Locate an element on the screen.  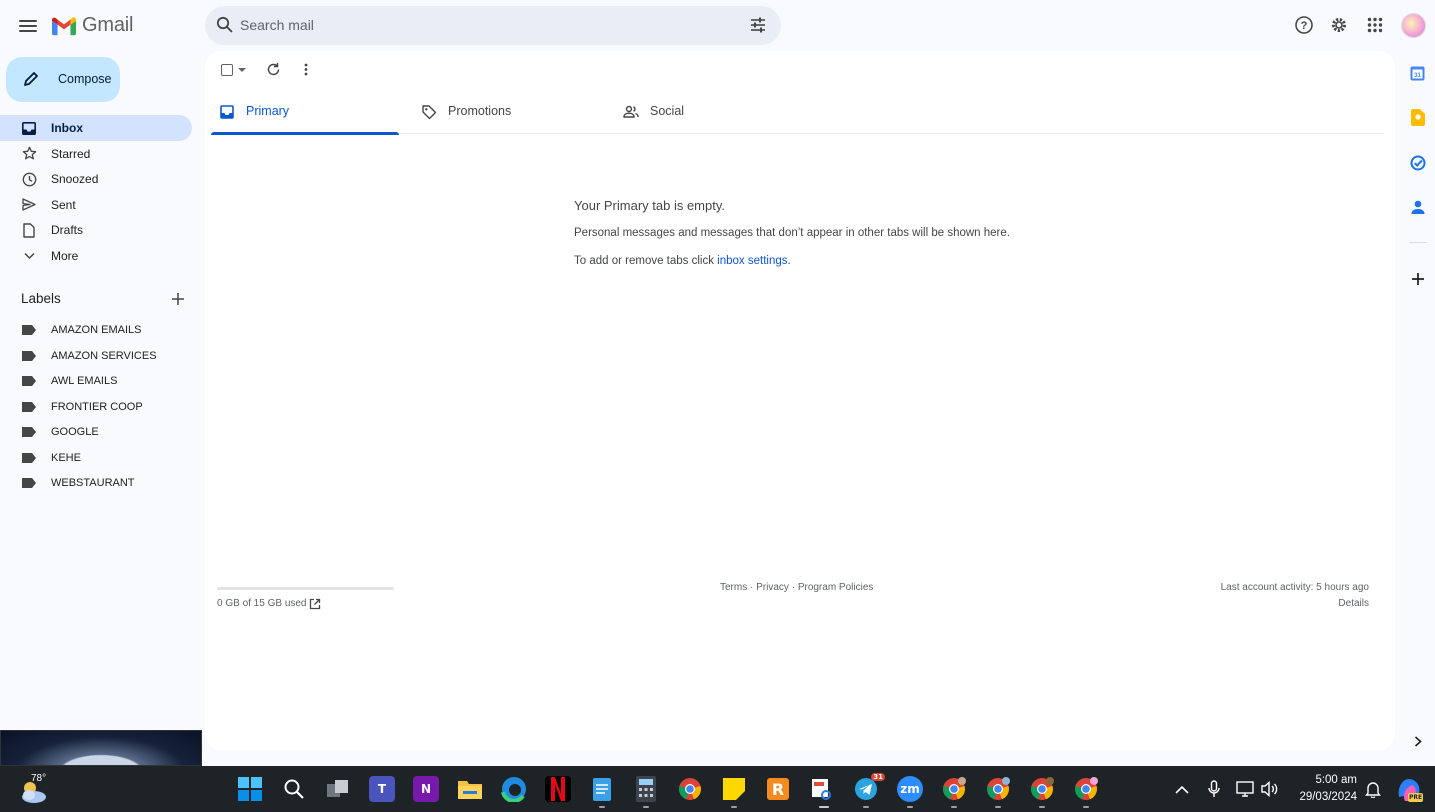
program-policies-link: Program Policies is located at coordinates (836, 587).